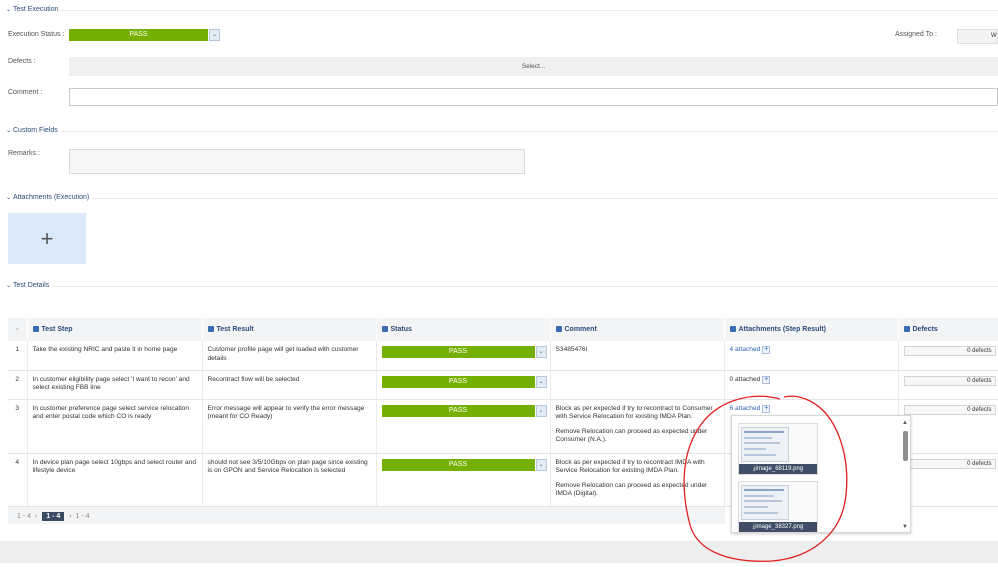 This screenshot has height=567, width=998. What do you see at coordinates (916, 34) in the screenshot?
I see `assigned-to-label: Assigned To :` at bounding box center [916, 34].